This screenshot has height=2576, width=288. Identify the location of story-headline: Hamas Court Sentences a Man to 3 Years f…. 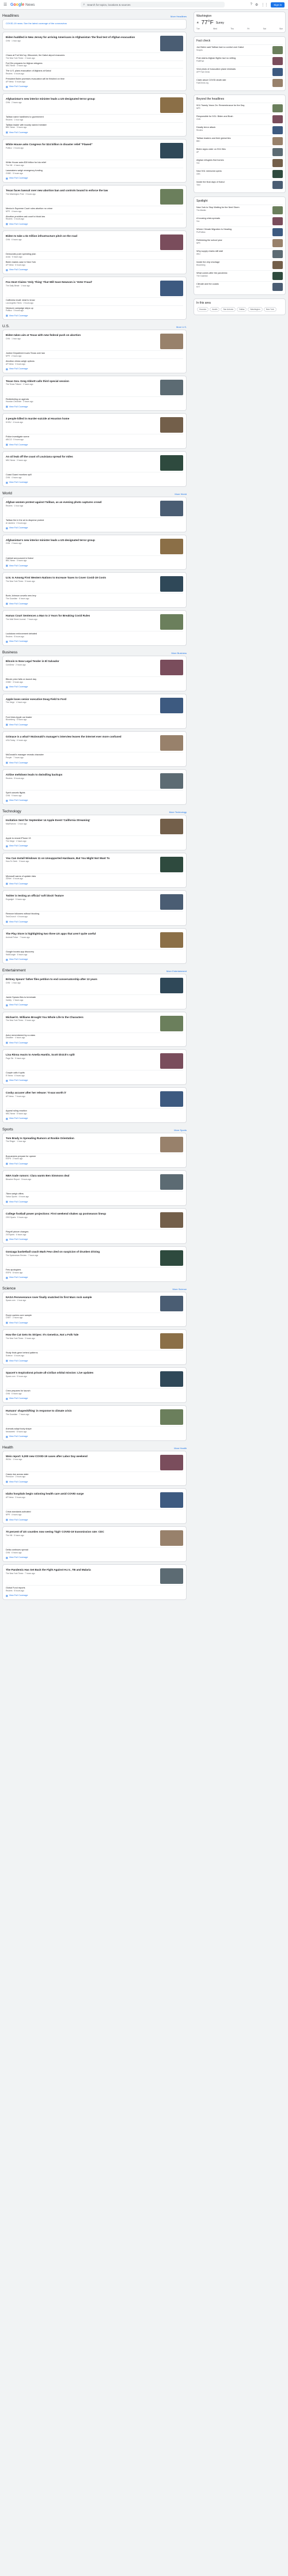
(82, 616).